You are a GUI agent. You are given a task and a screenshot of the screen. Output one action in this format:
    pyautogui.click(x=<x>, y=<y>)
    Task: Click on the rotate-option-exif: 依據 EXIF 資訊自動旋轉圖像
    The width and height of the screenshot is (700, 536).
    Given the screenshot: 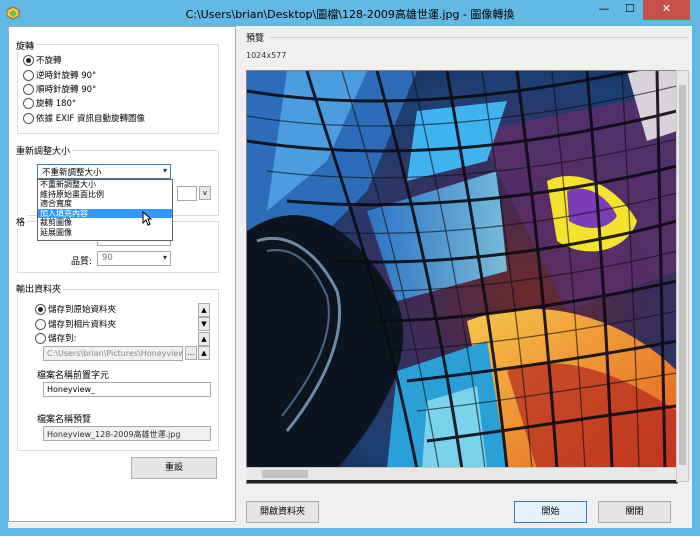 What is the action you would take?
    pyautogui.click(x=84, y=119)
    